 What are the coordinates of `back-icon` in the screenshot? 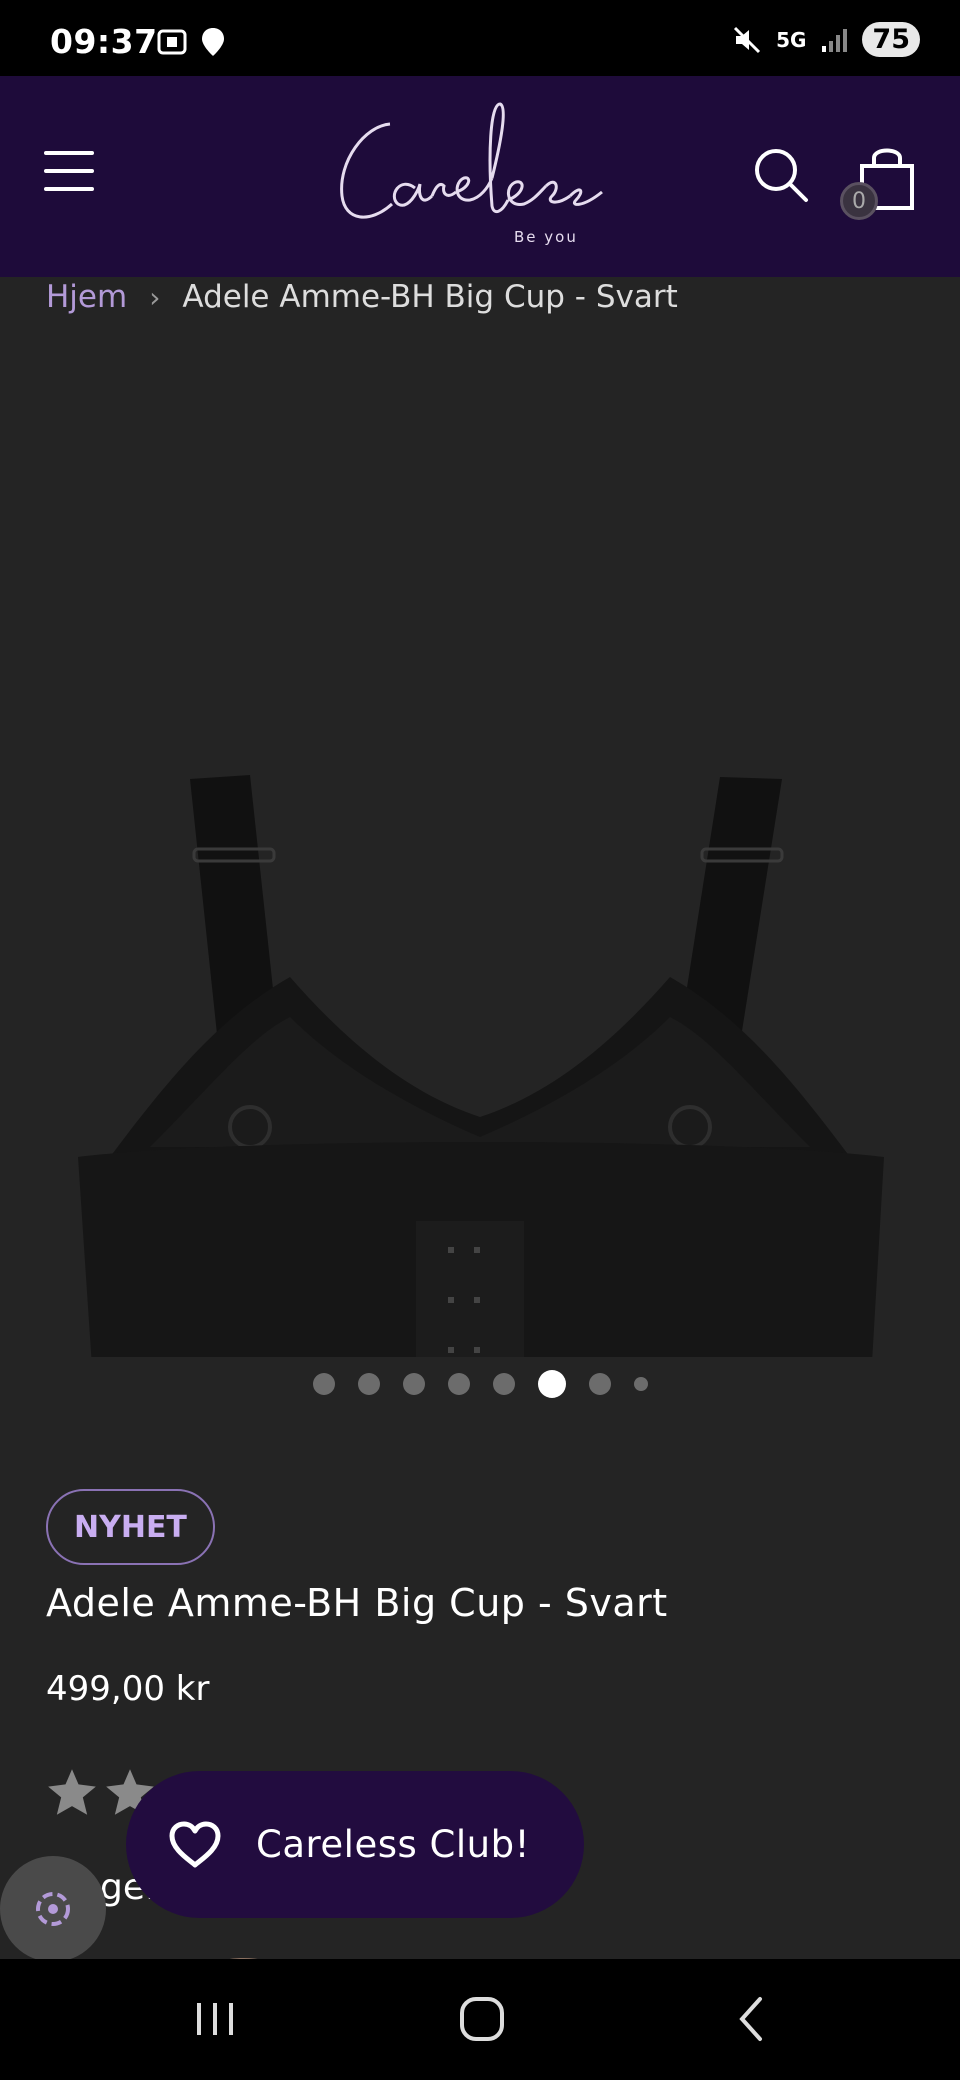 It's located at (752, 2019).